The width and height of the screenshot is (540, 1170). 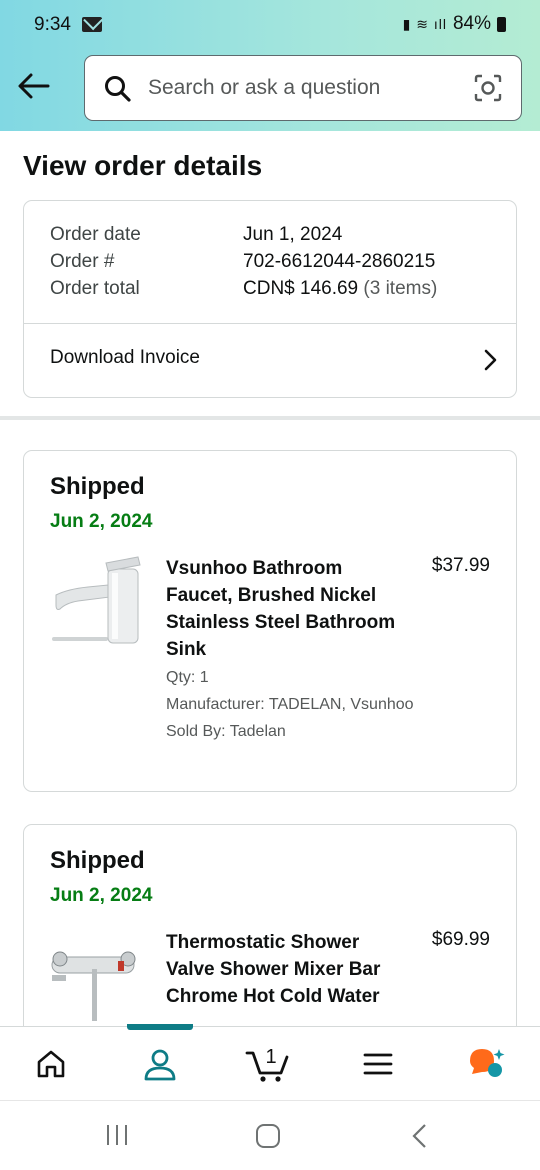 I want to click on product-qty: Qty: 1, so click(x=187, y=677).